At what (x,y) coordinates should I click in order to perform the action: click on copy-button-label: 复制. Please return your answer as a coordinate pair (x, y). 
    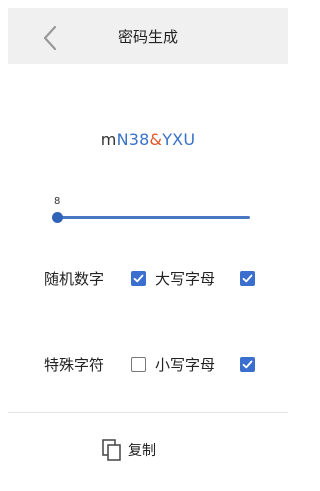
    Looking at the image, I should click on (142, 451).